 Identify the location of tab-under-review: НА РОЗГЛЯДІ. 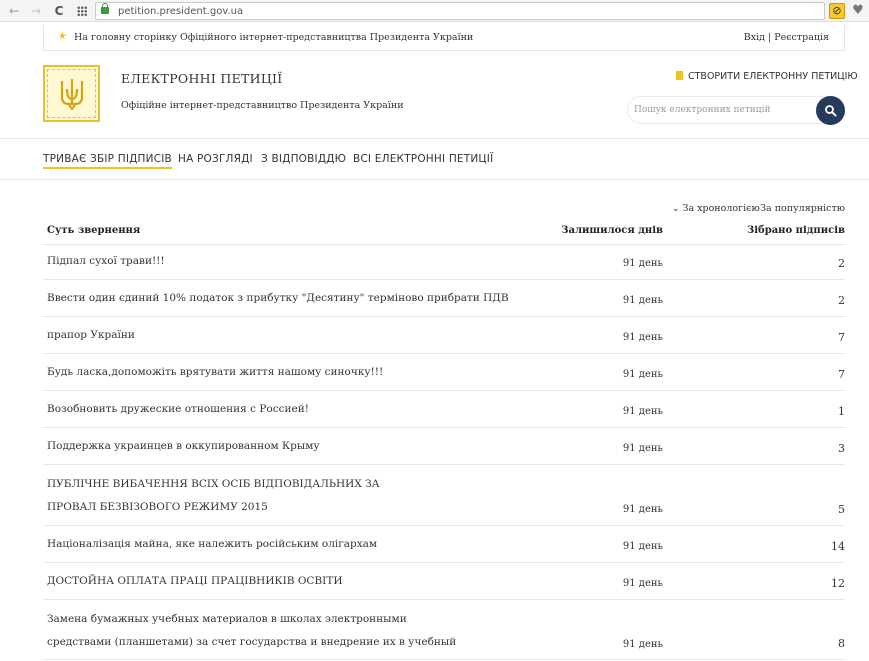
(215, 159).